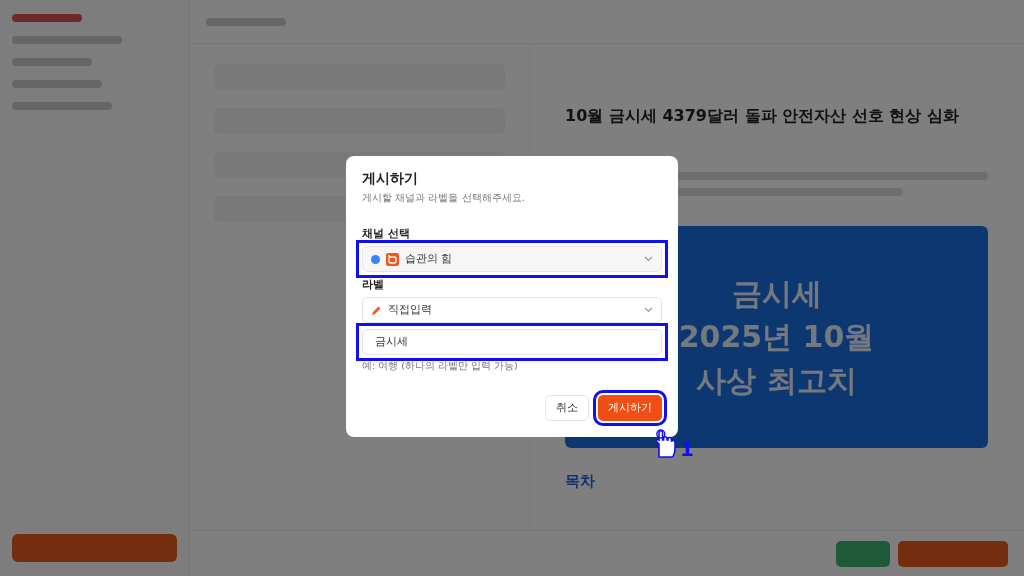 This screenshot has width=1024, height=576. What do you see at coordinates (776, 293) in the screenshot?
I see `banner-text: 금시세` at bounding box center [776, 293].